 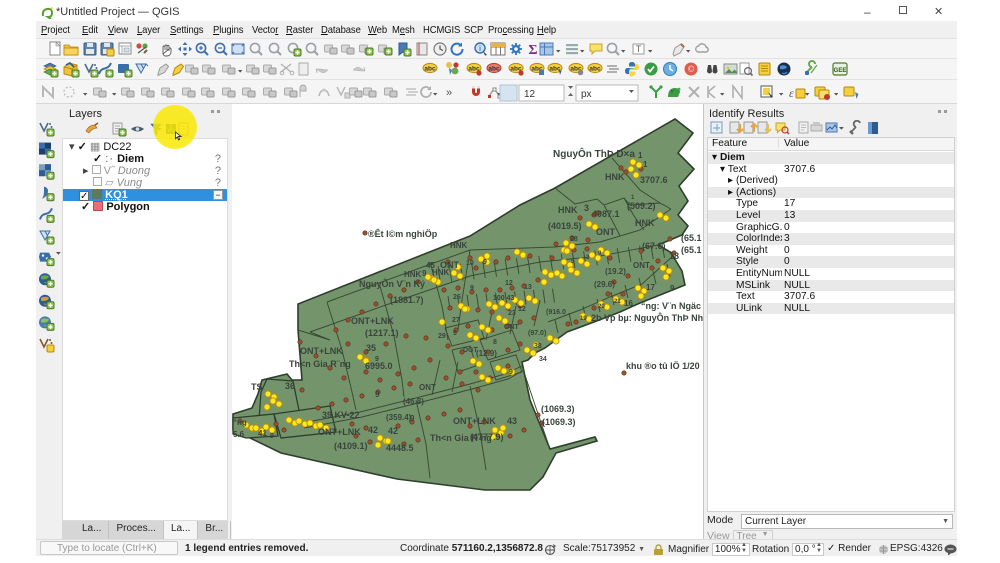 What do you see at coordinates (400, 448) in the screenshot?
I see `svg-text: 4448.5` at bounding box center [400, 448].